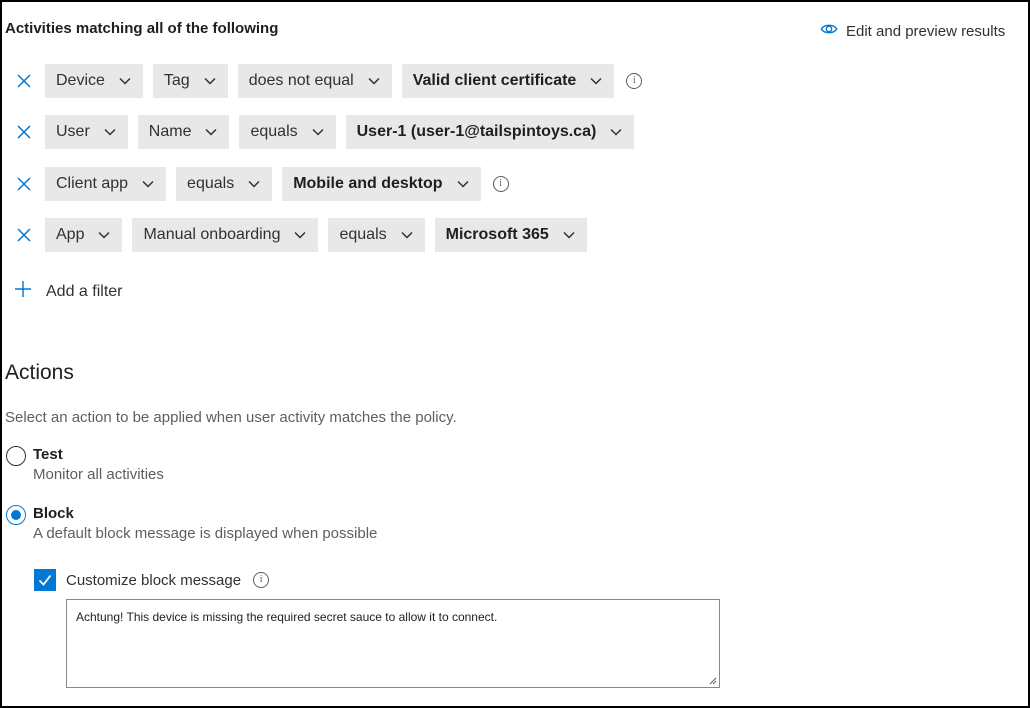  What do you see at coordinates (23, 291) in the screenshot?
I see `plus-icon` at bounding box center [23, 291].